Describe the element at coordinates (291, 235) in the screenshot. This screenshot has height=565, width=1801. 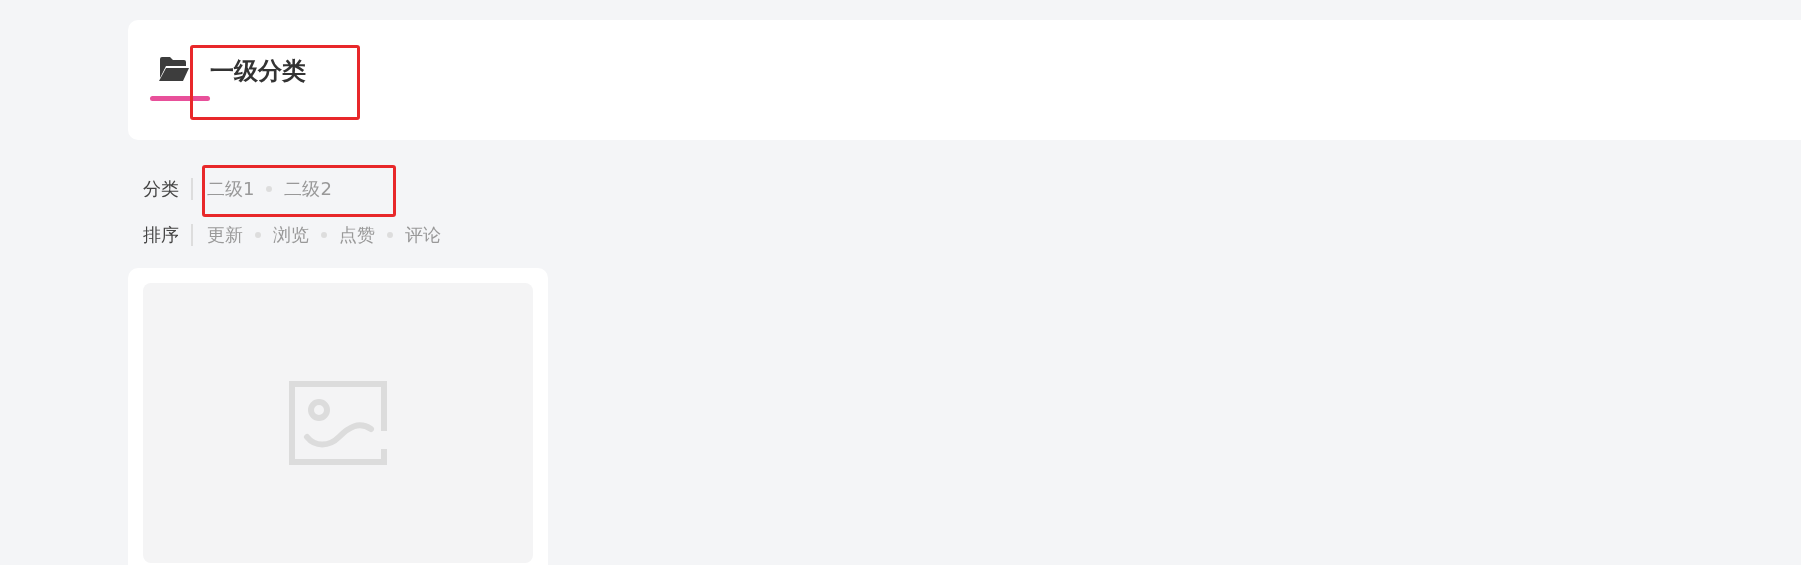
I see `filter-option: 浏览` at that location.